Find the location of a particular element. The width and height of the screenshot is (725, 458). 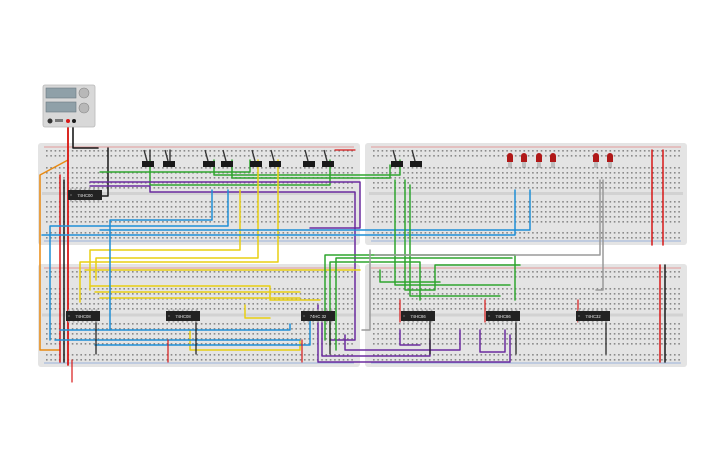

ic-chip: 74HC00 is located at coordinates (85, 195).